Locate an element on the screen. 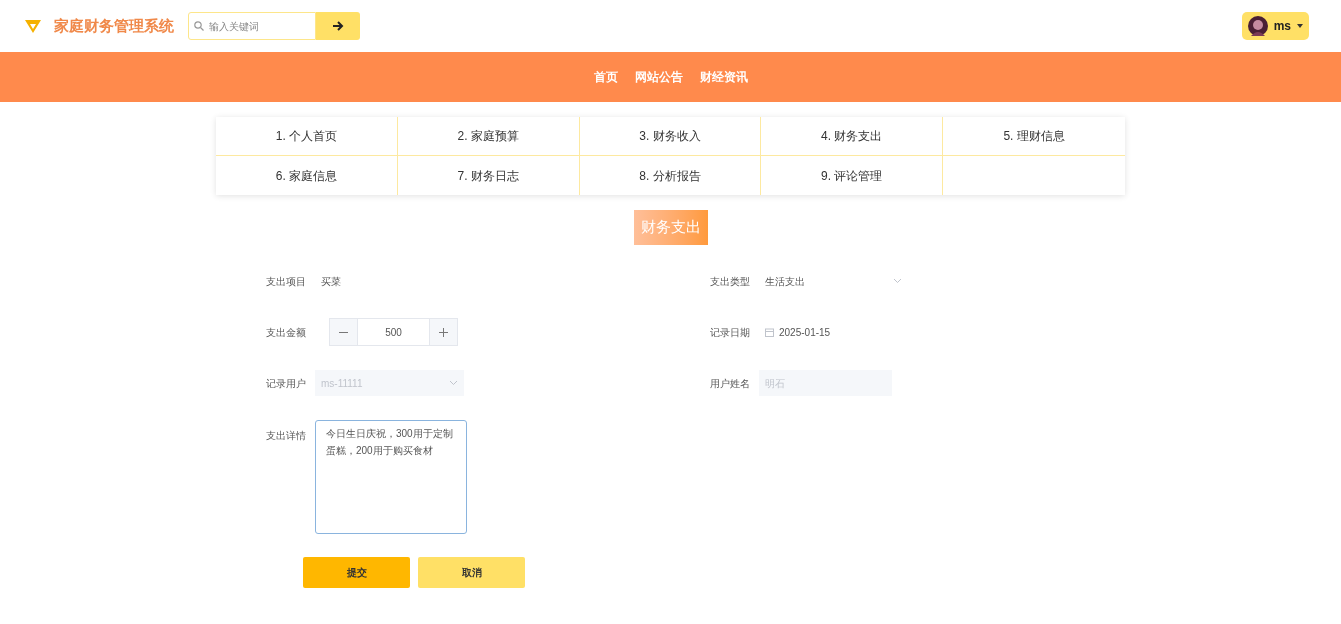 This screenshot has width=1341, height=624. textarea-field: 今日生日庆祝，300用于定制蛋糕，200用于购买食材 is located at coordinates (391, 477).